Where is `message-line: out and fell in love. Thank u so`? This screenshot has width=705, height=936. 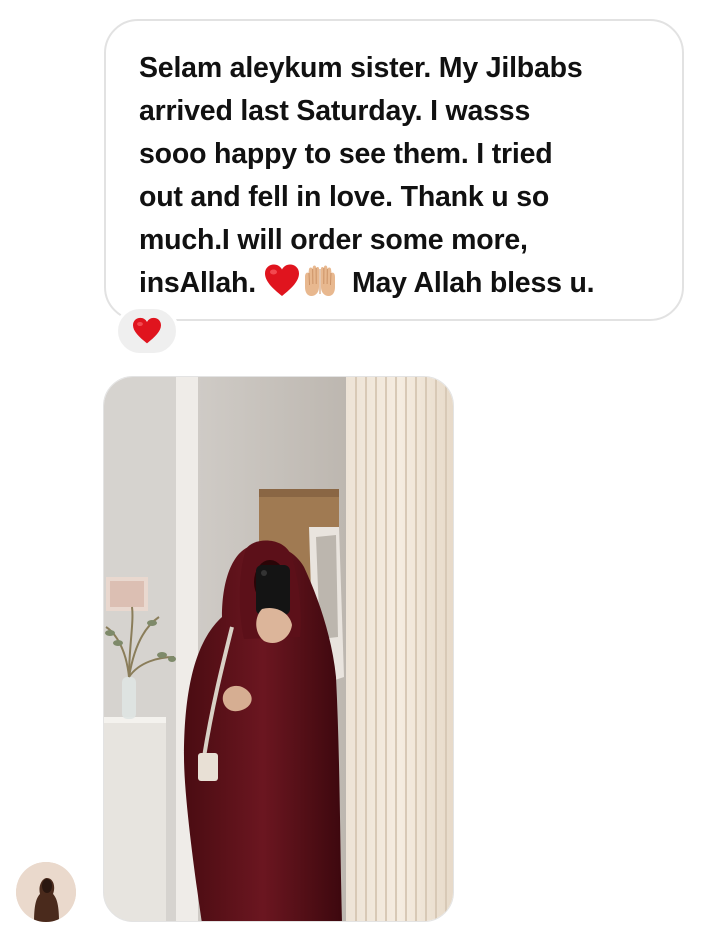 message-line: out and fell in love. Thank u so is located at coordinates (344, 197).